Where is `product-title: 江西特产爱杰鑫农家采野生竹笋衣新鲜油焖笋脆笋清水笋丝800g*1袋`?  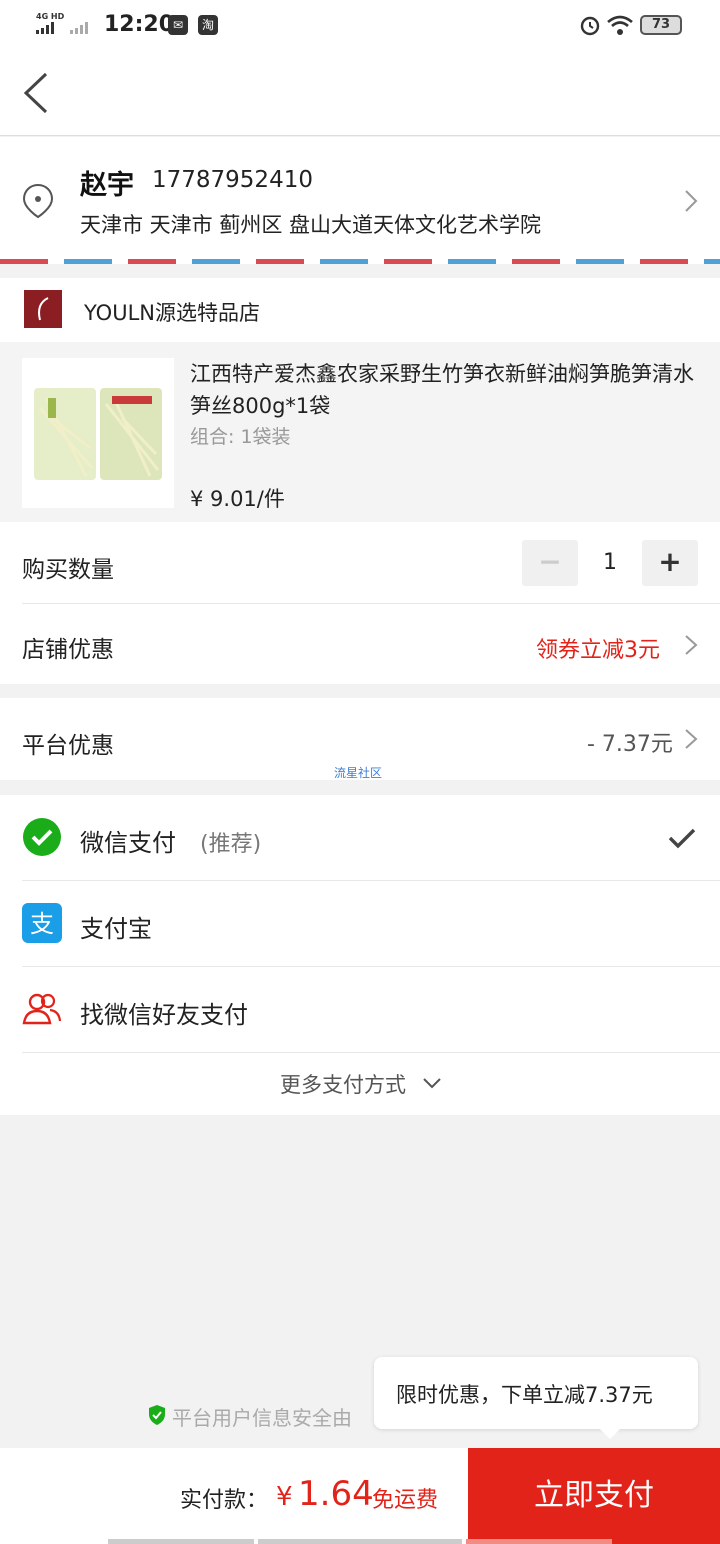 product-title: 江西特产爱杰鑫农家采野生竹笋衣新鲜油焖笋脆笋清水笋丝800g*1袋 is located at coordinates (442, 390).